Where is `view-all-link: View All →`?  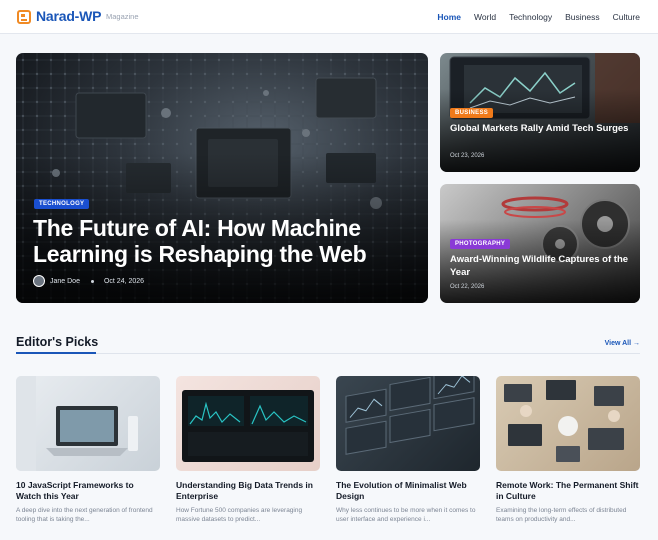
view-all-link: View All → is located at coordinates (622, 343).